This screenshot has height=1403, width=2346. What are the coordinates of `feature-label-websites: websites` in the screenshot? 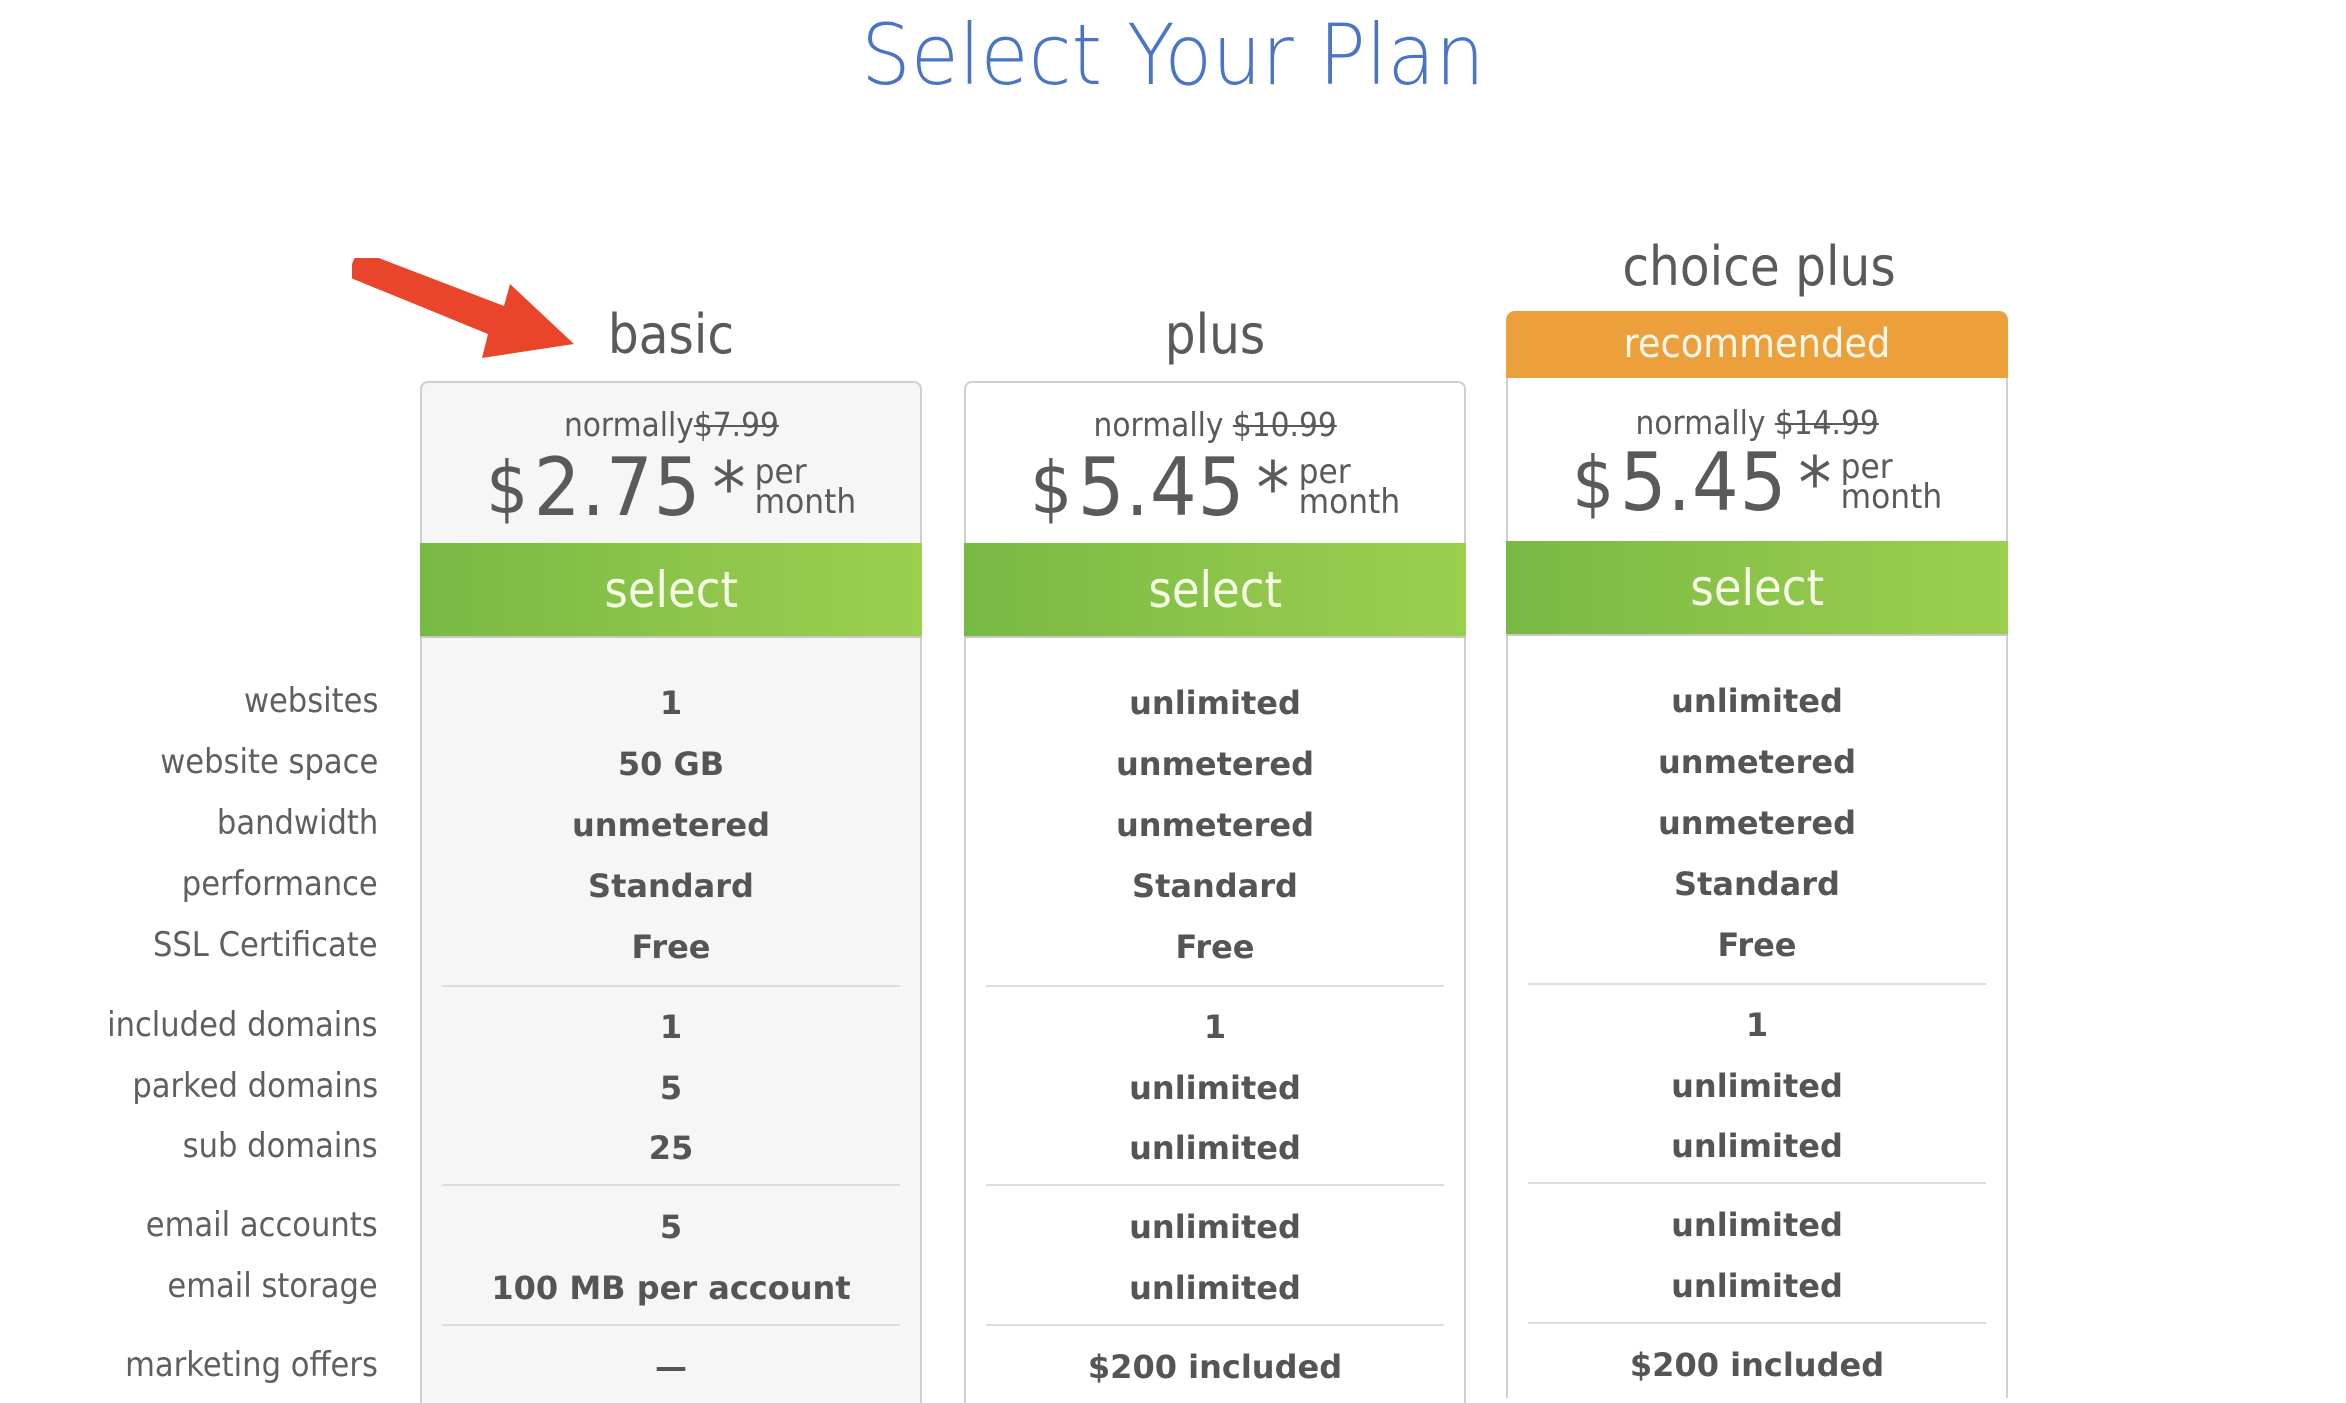 It's located at (310, 701).